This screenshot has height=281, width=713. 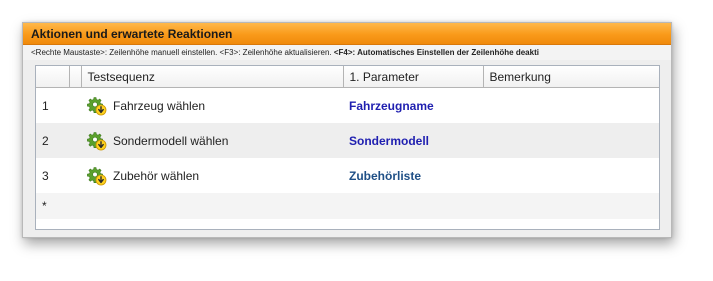 What do you see at coordinates (212, 77) in the screenshot?
I see `column-header-testsequenz: Testsequenz` at bounding box center [212, 77].